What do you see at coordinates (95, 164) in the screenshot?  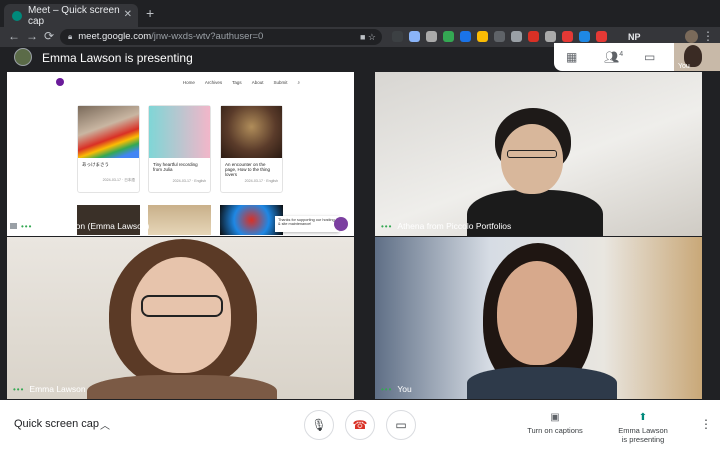 I see `post-card-title: あっけまさう` at bounding box center [95, 164].